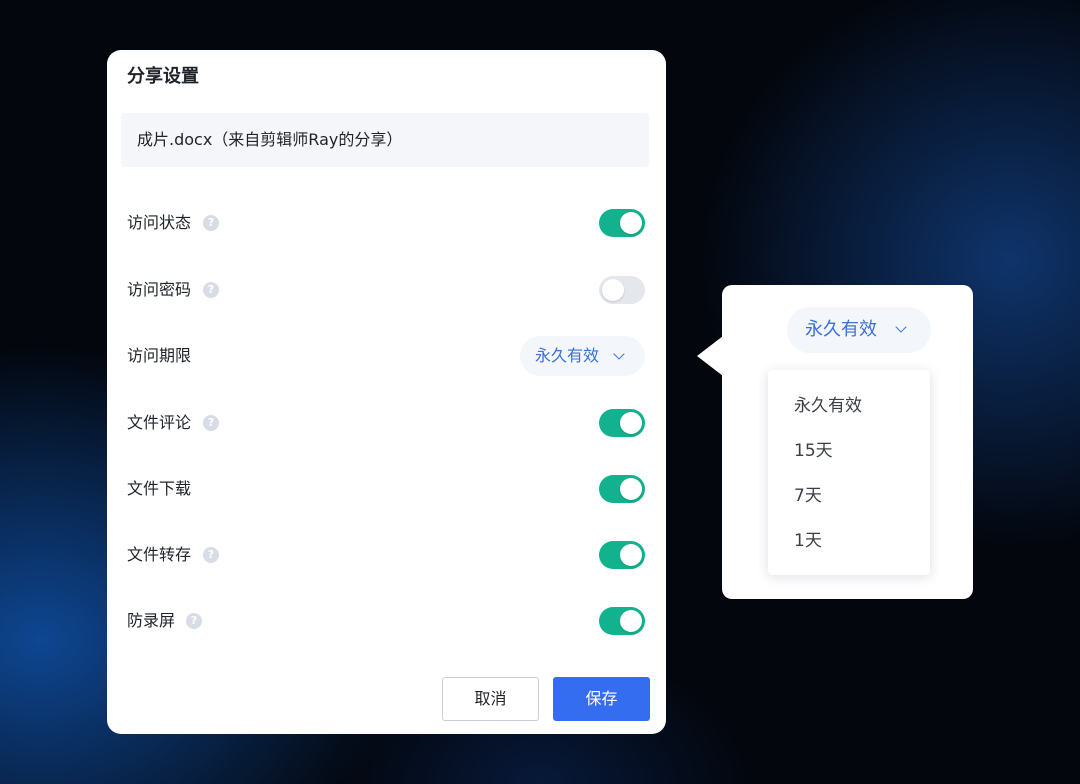 The width and height of the screenshot is (1080, 784). I want to click on setting-row-file-save-copy: 文件转存 ?, so click(386, 555).